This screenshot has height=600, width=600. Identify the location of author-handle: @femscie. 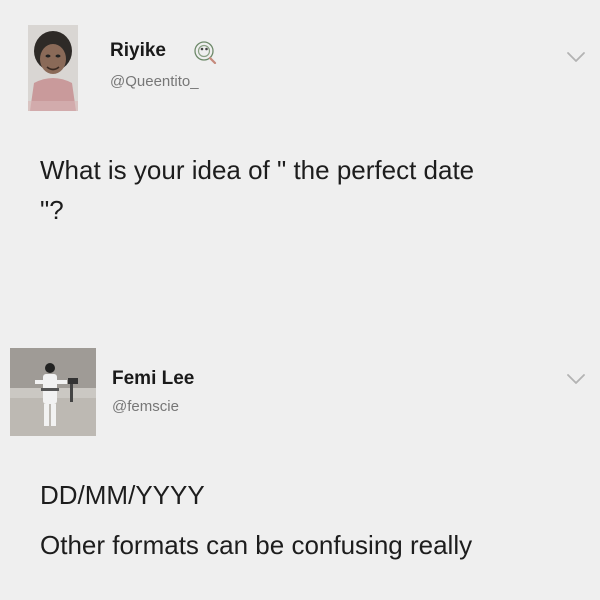
(145, 406).